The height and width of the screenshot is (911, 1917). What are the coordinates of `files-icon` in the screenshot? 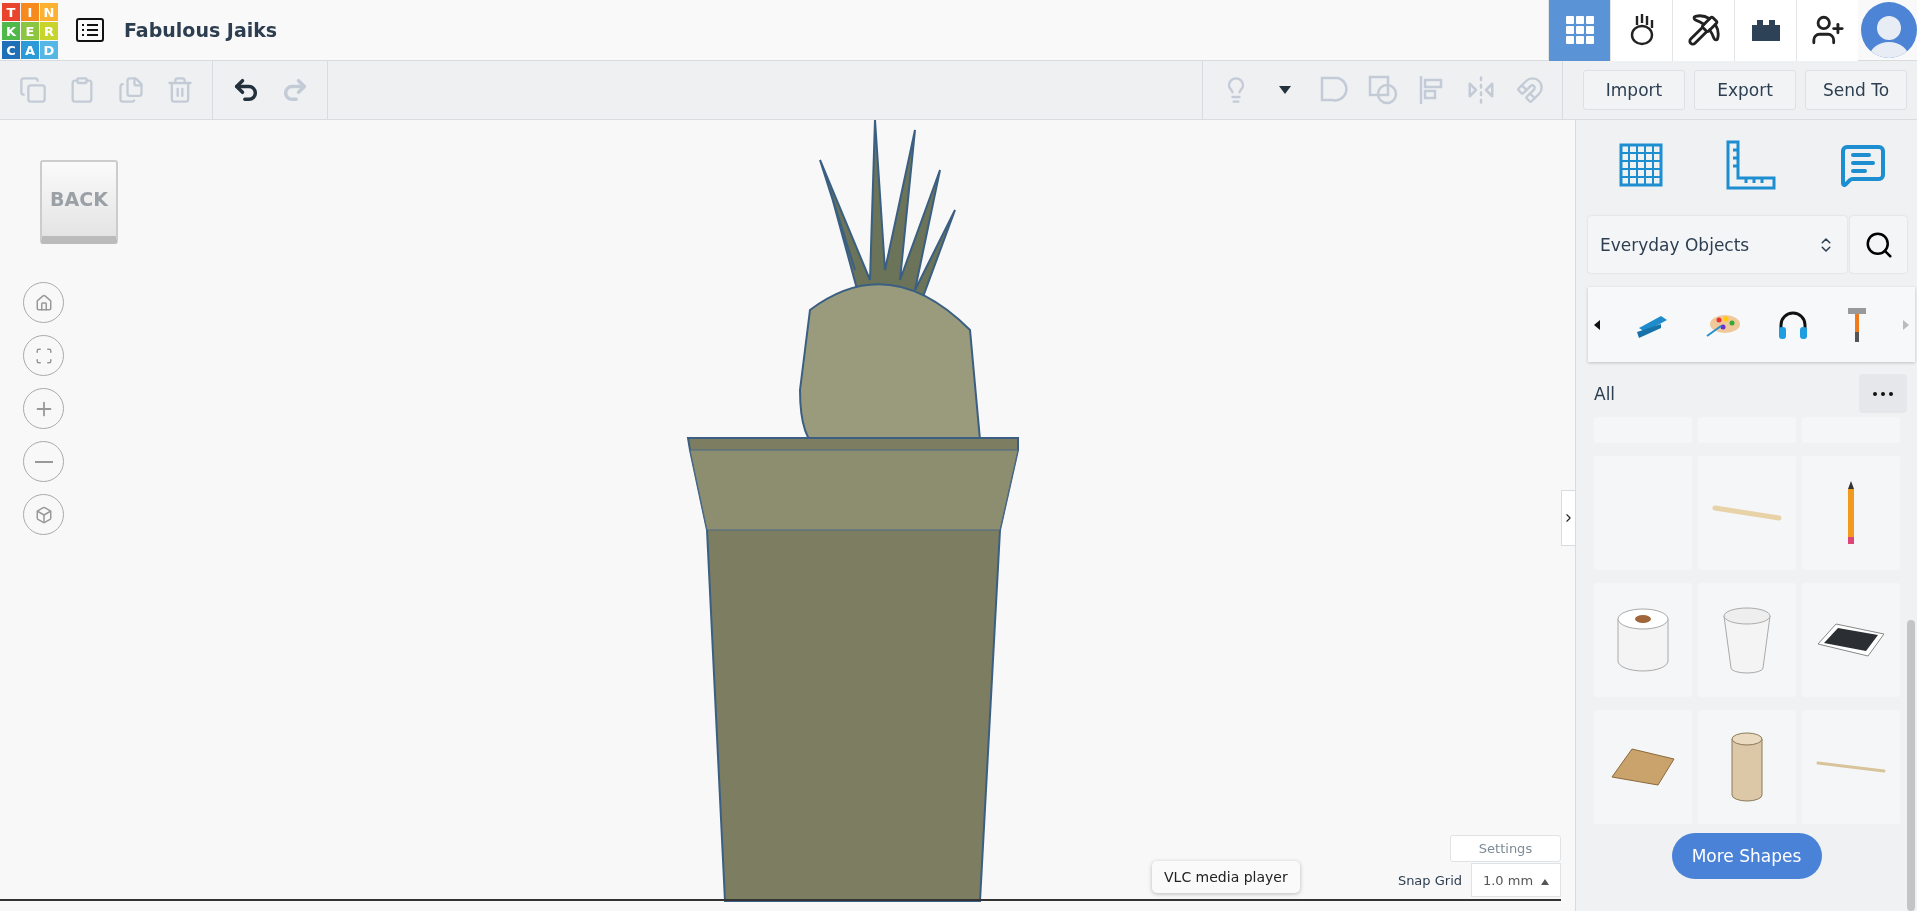 It's located at (130, 90).